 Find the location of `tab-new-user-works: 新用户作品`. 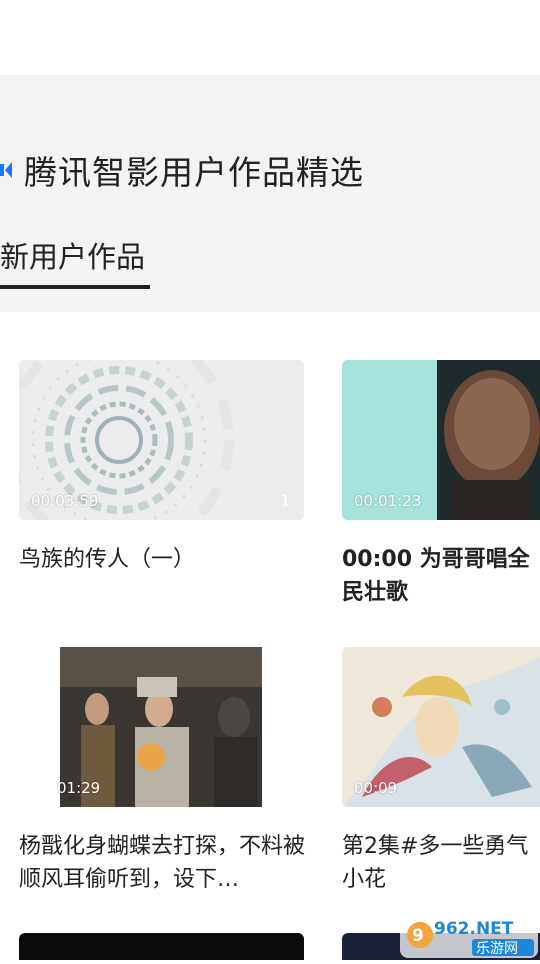

tab-new-user-works: 新用户作品 is located at coordinates (72, 255).